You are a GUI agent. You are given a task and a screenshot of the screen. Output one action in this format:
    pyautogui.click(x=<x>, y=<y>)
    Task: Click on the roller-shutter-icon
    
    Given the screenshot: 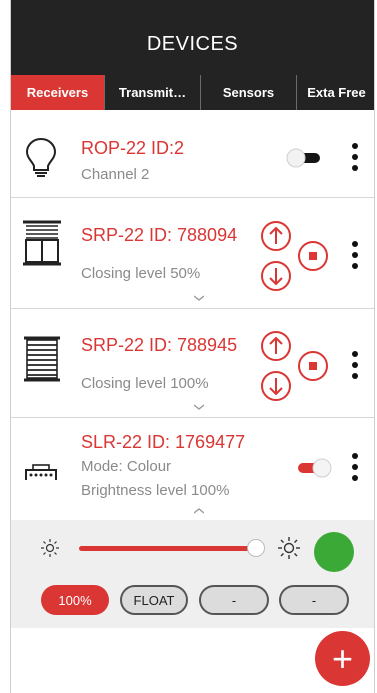 What is the action you would take?
    pyautogui.click(x=42, y=359)
    